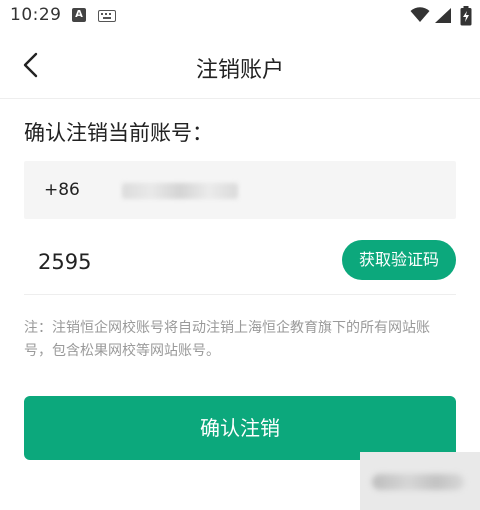  Describe the element at coordinates (180, 191) in the screenshot. I see `phone-number-masked` at that location.